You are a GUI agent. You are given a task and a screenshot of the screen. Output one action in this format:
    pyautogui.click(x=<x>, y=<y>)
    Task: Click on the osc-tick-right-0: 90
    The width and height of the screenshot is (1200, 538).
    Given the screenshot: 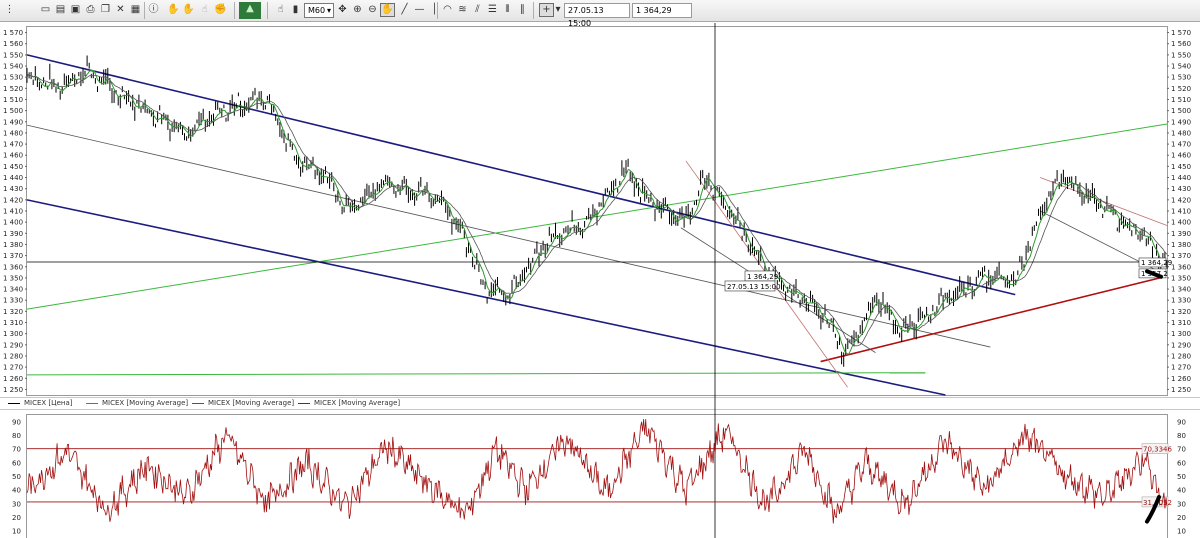 What is the action you would take?
    pyautogui.click(x=1181, y=422)
    